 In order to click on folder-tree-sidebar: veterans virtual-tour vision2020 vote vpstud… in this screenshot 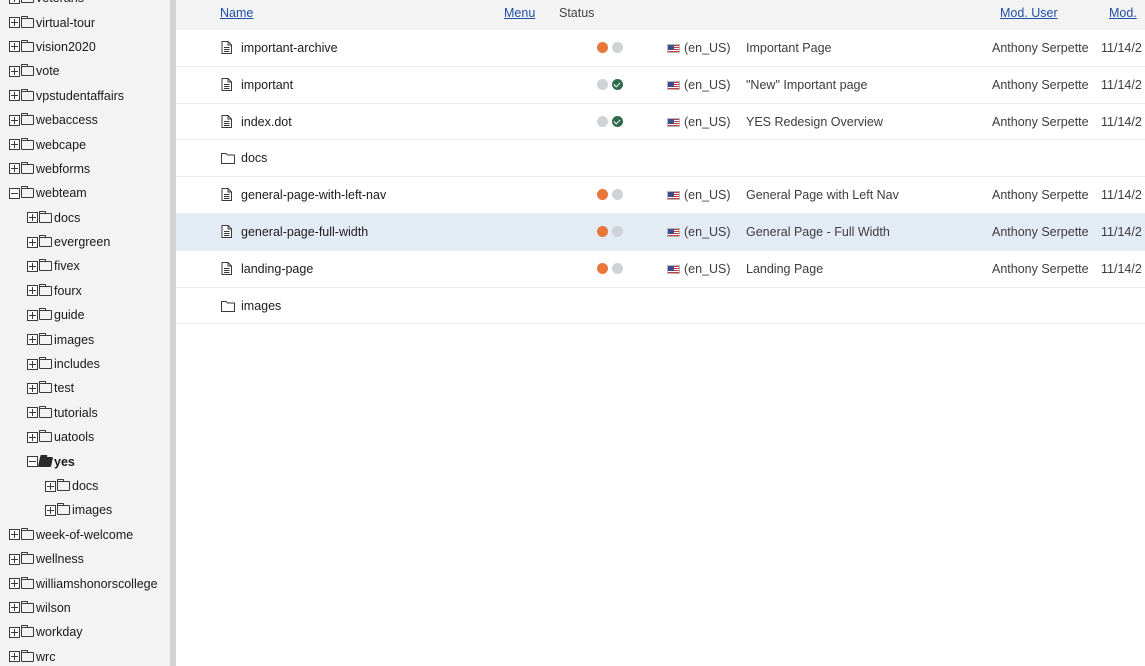, I will do `click(85, 333)`.